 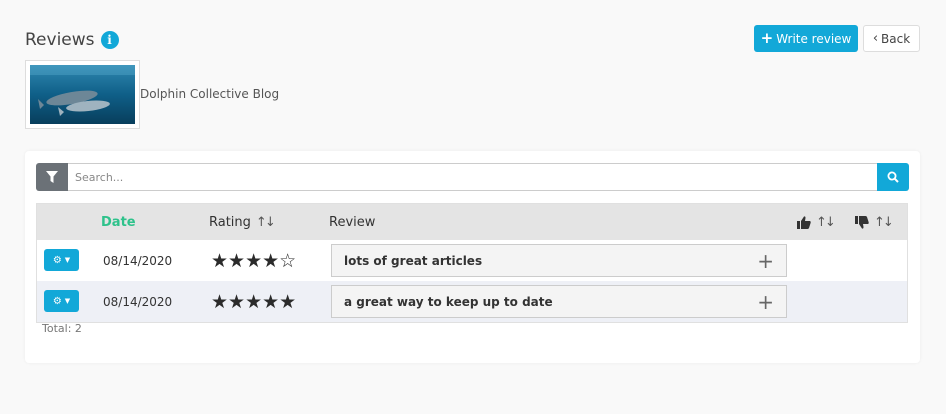 I want to click on plus-icon: +, so click(x=767, y=38).